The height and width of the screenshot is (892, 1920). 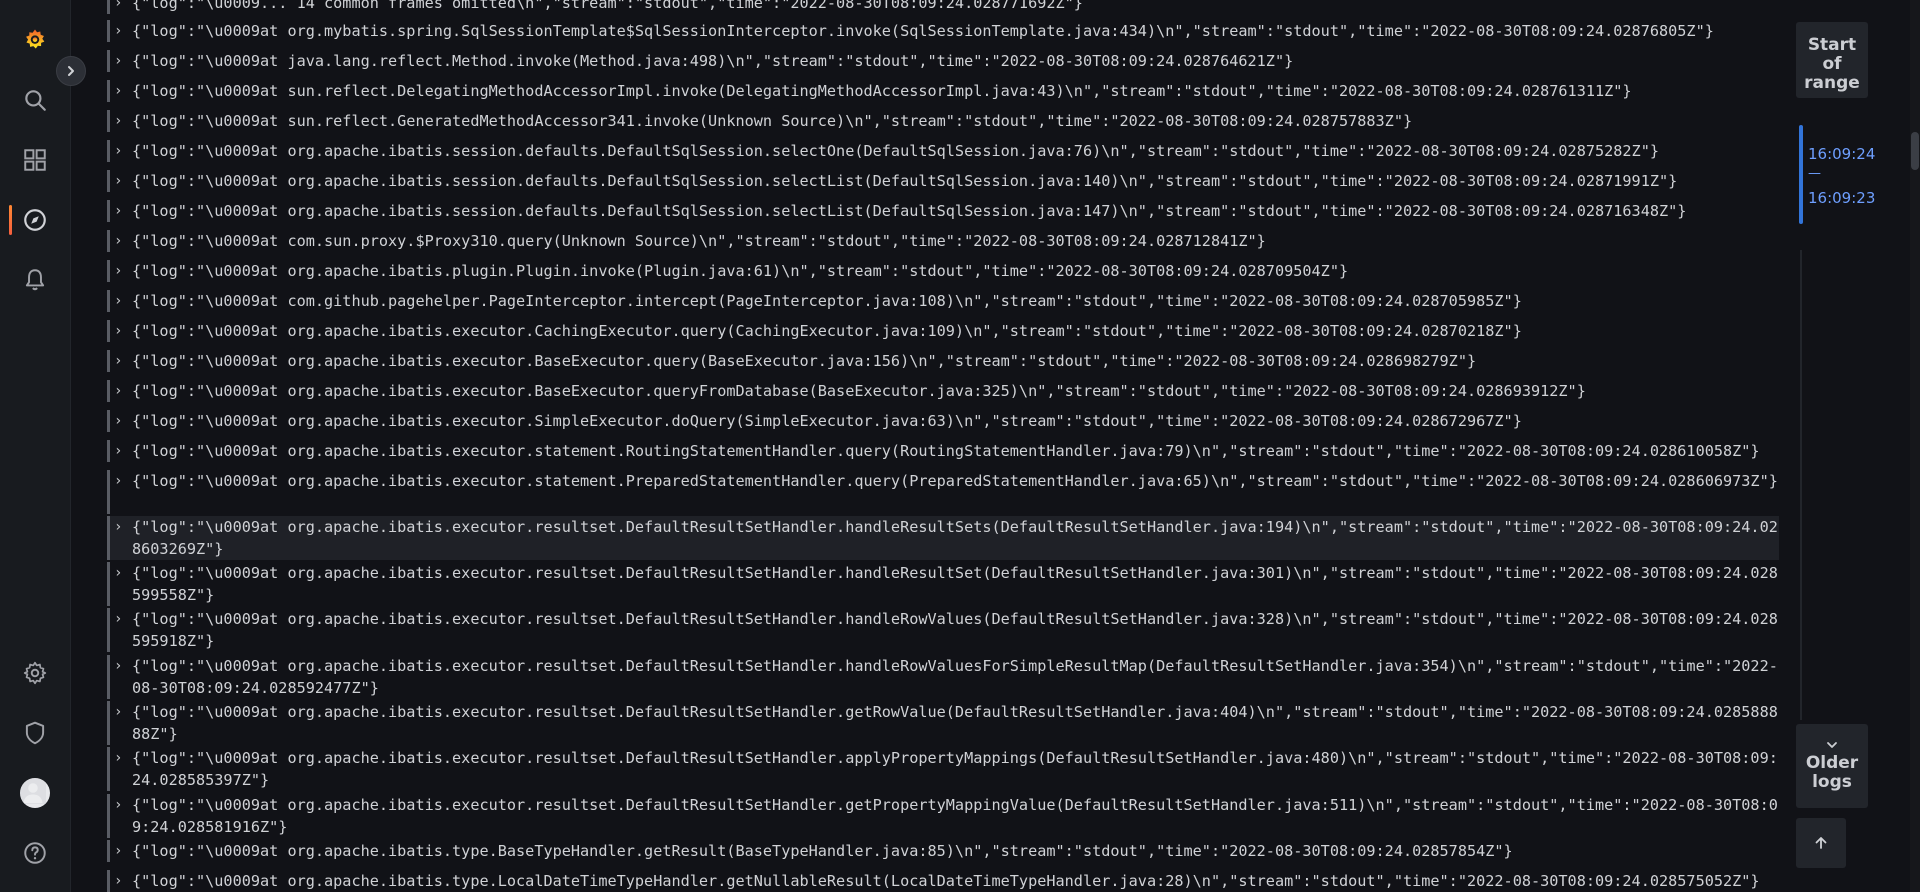 I want to click on timeline-track, so click(x=1801, y=485).